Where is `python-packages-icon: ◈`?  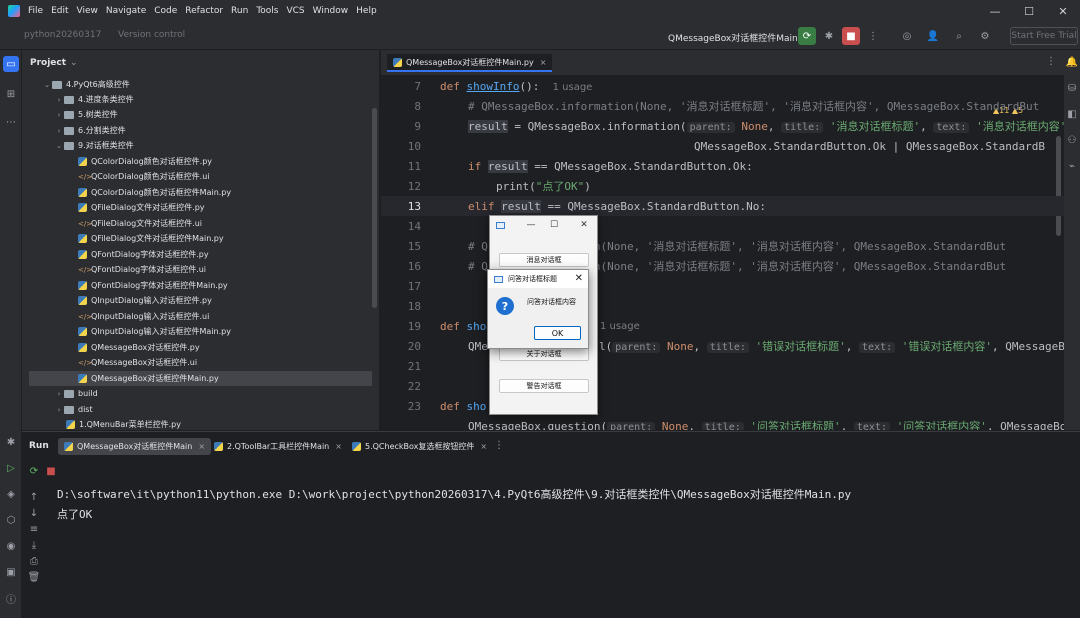 python-packages-icon: ◈ is located at coordinates (11, 494).